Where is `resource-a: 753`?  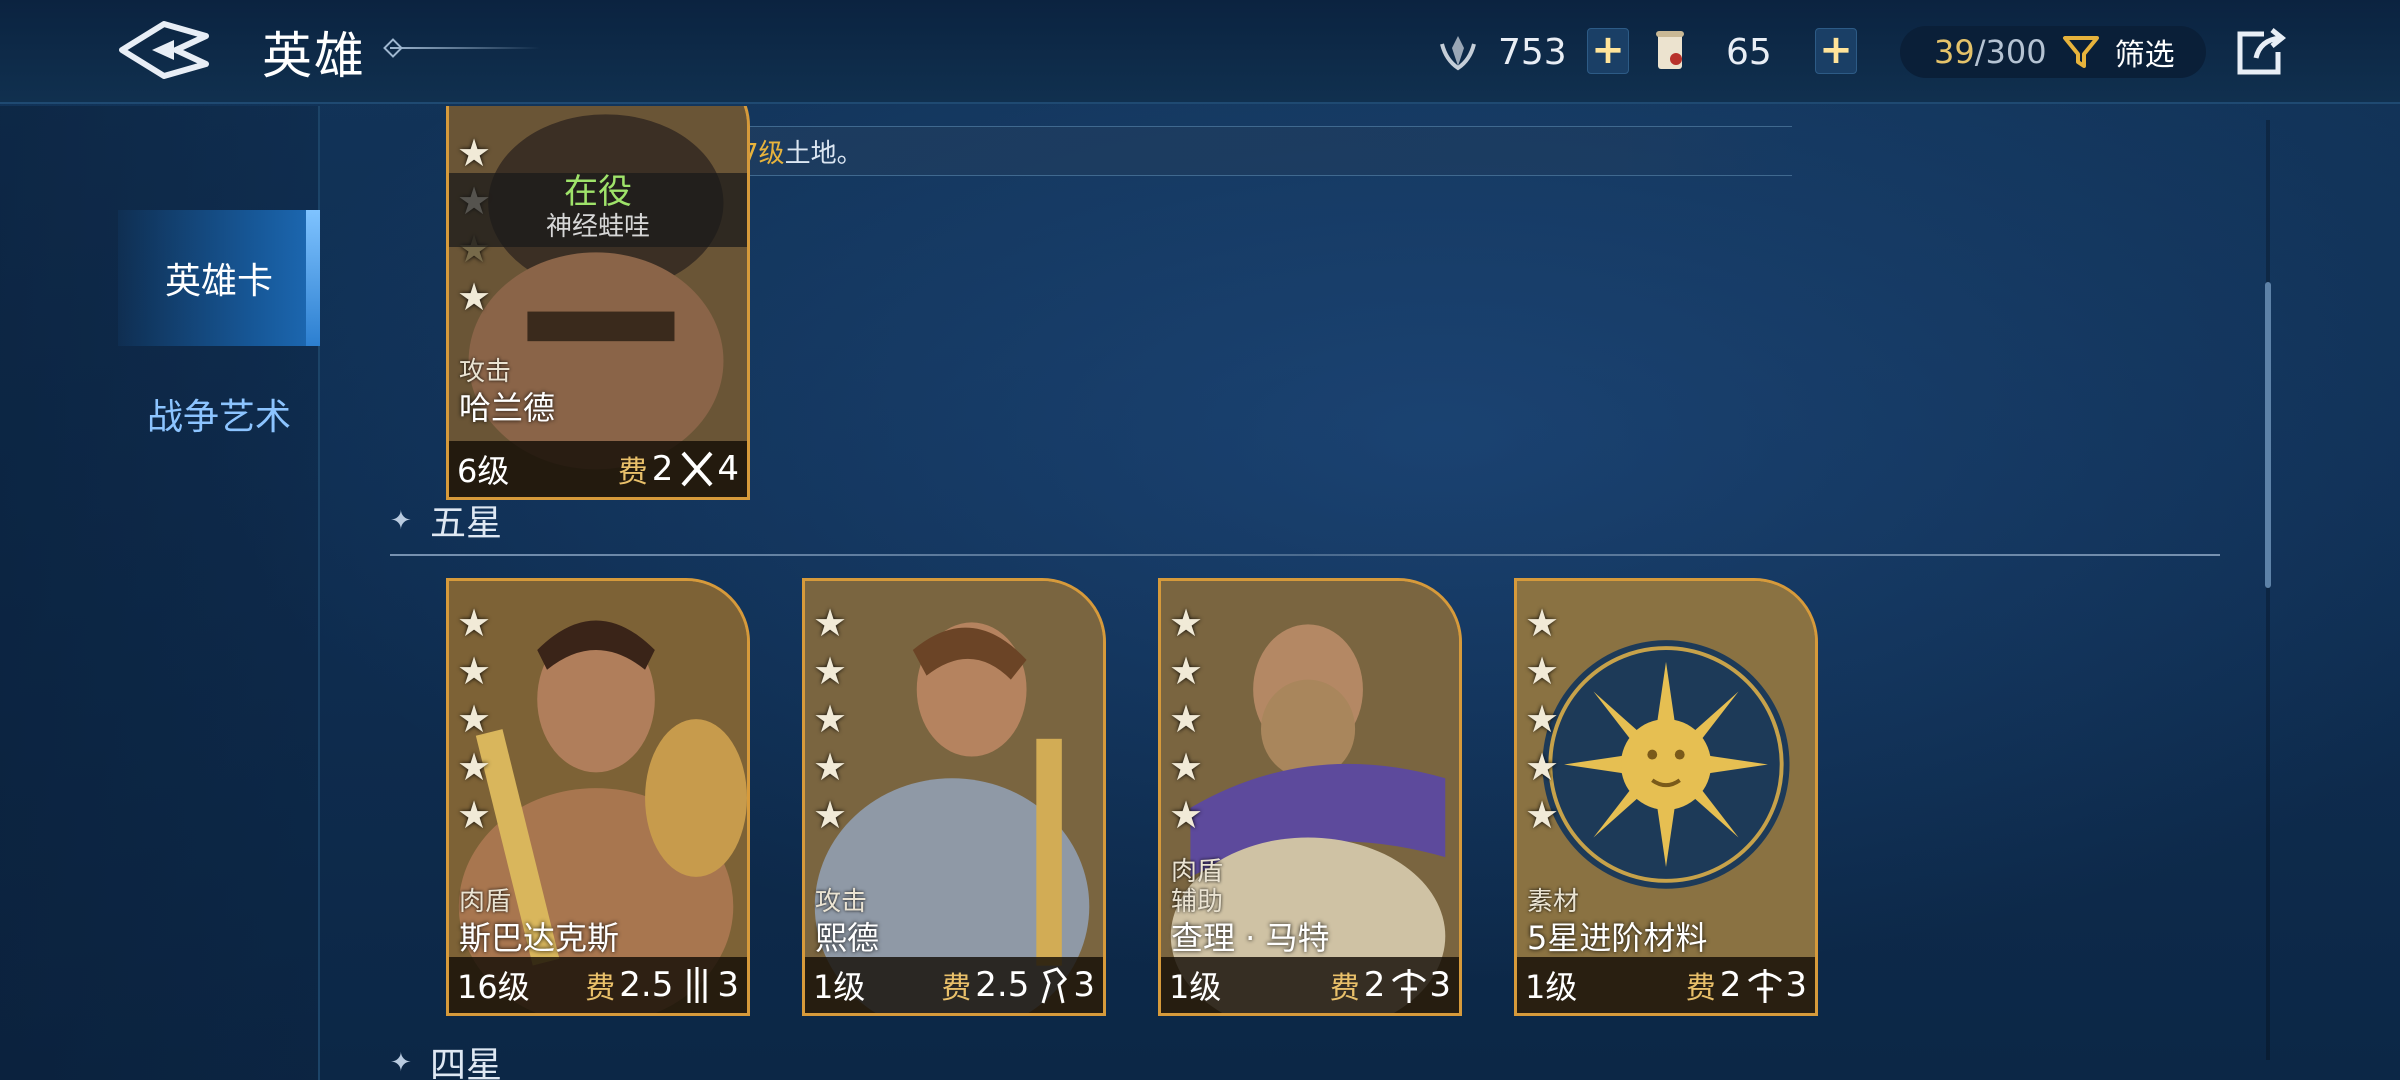 resource-a: 753 is located at coordinates (1501, 52).